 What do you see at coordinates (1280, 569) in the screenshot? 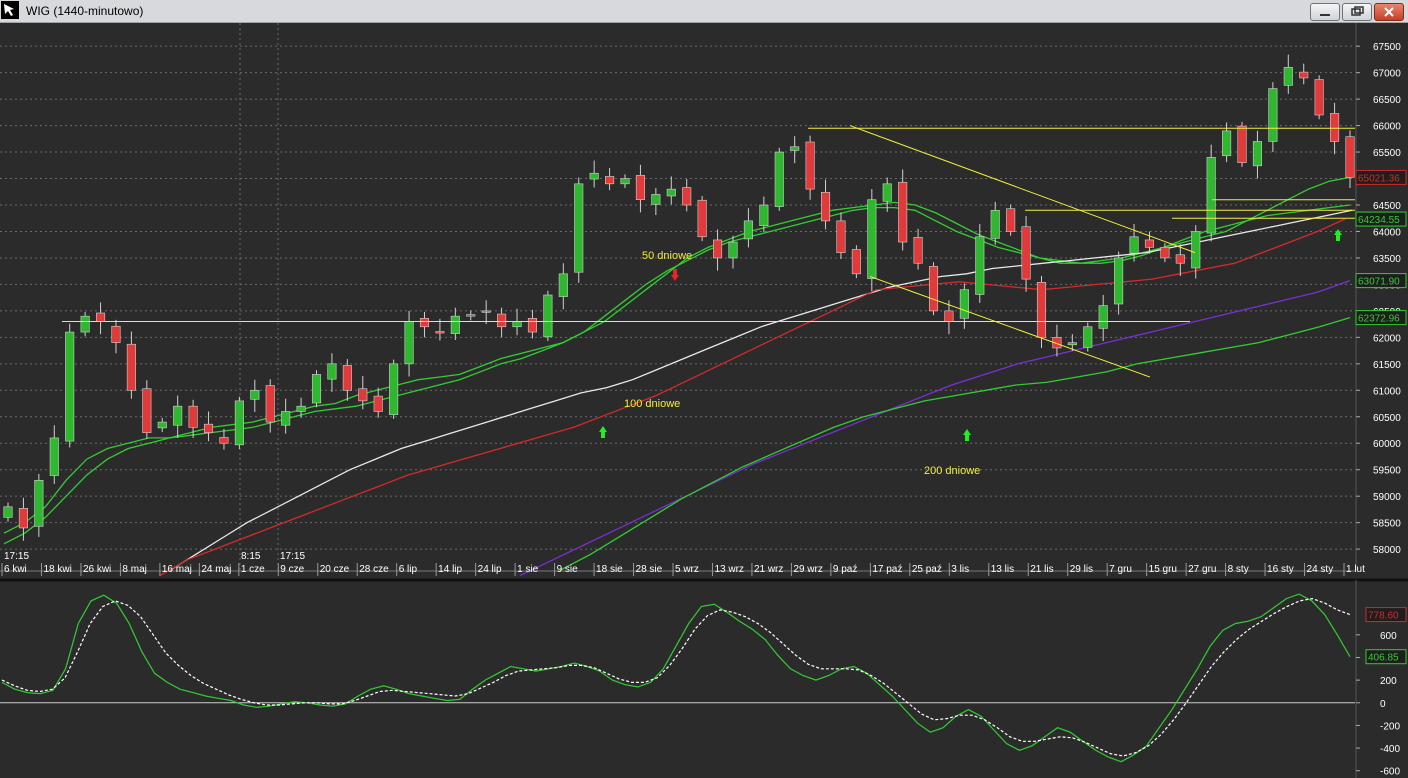
I see `x-tick-label: 16 sty` at bounding box center [1280, 569].